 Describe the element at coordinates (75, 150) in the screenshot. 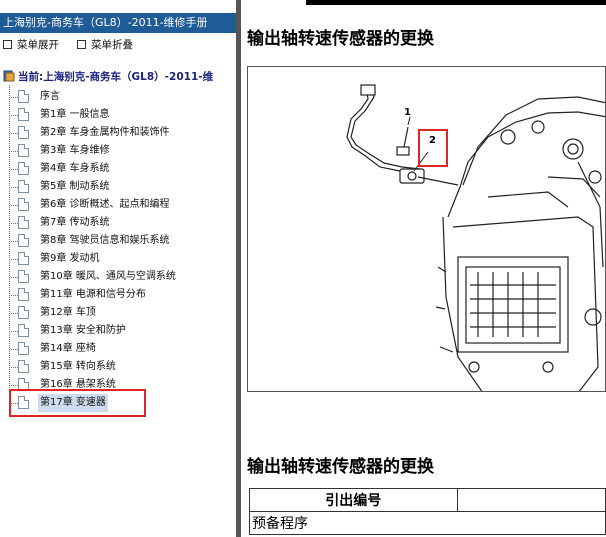

I see `tree-item-label: 第3章 车身维修` at that location.